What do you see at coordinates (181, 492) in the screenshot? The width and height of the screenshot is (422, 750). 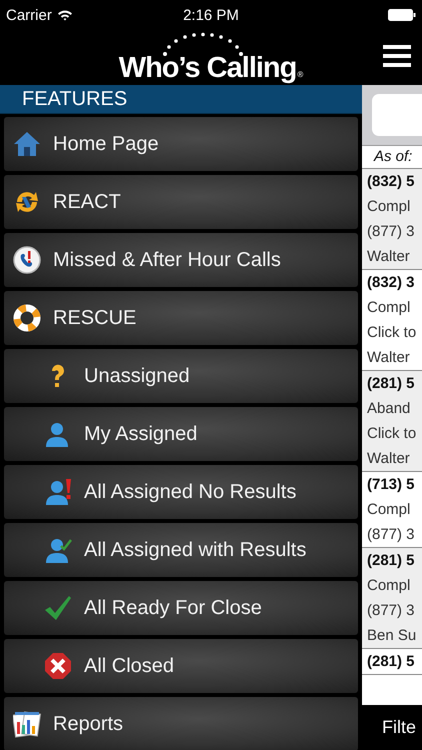 I see `menu-item: All Assigned No Results` at bounding box center [181, 492].